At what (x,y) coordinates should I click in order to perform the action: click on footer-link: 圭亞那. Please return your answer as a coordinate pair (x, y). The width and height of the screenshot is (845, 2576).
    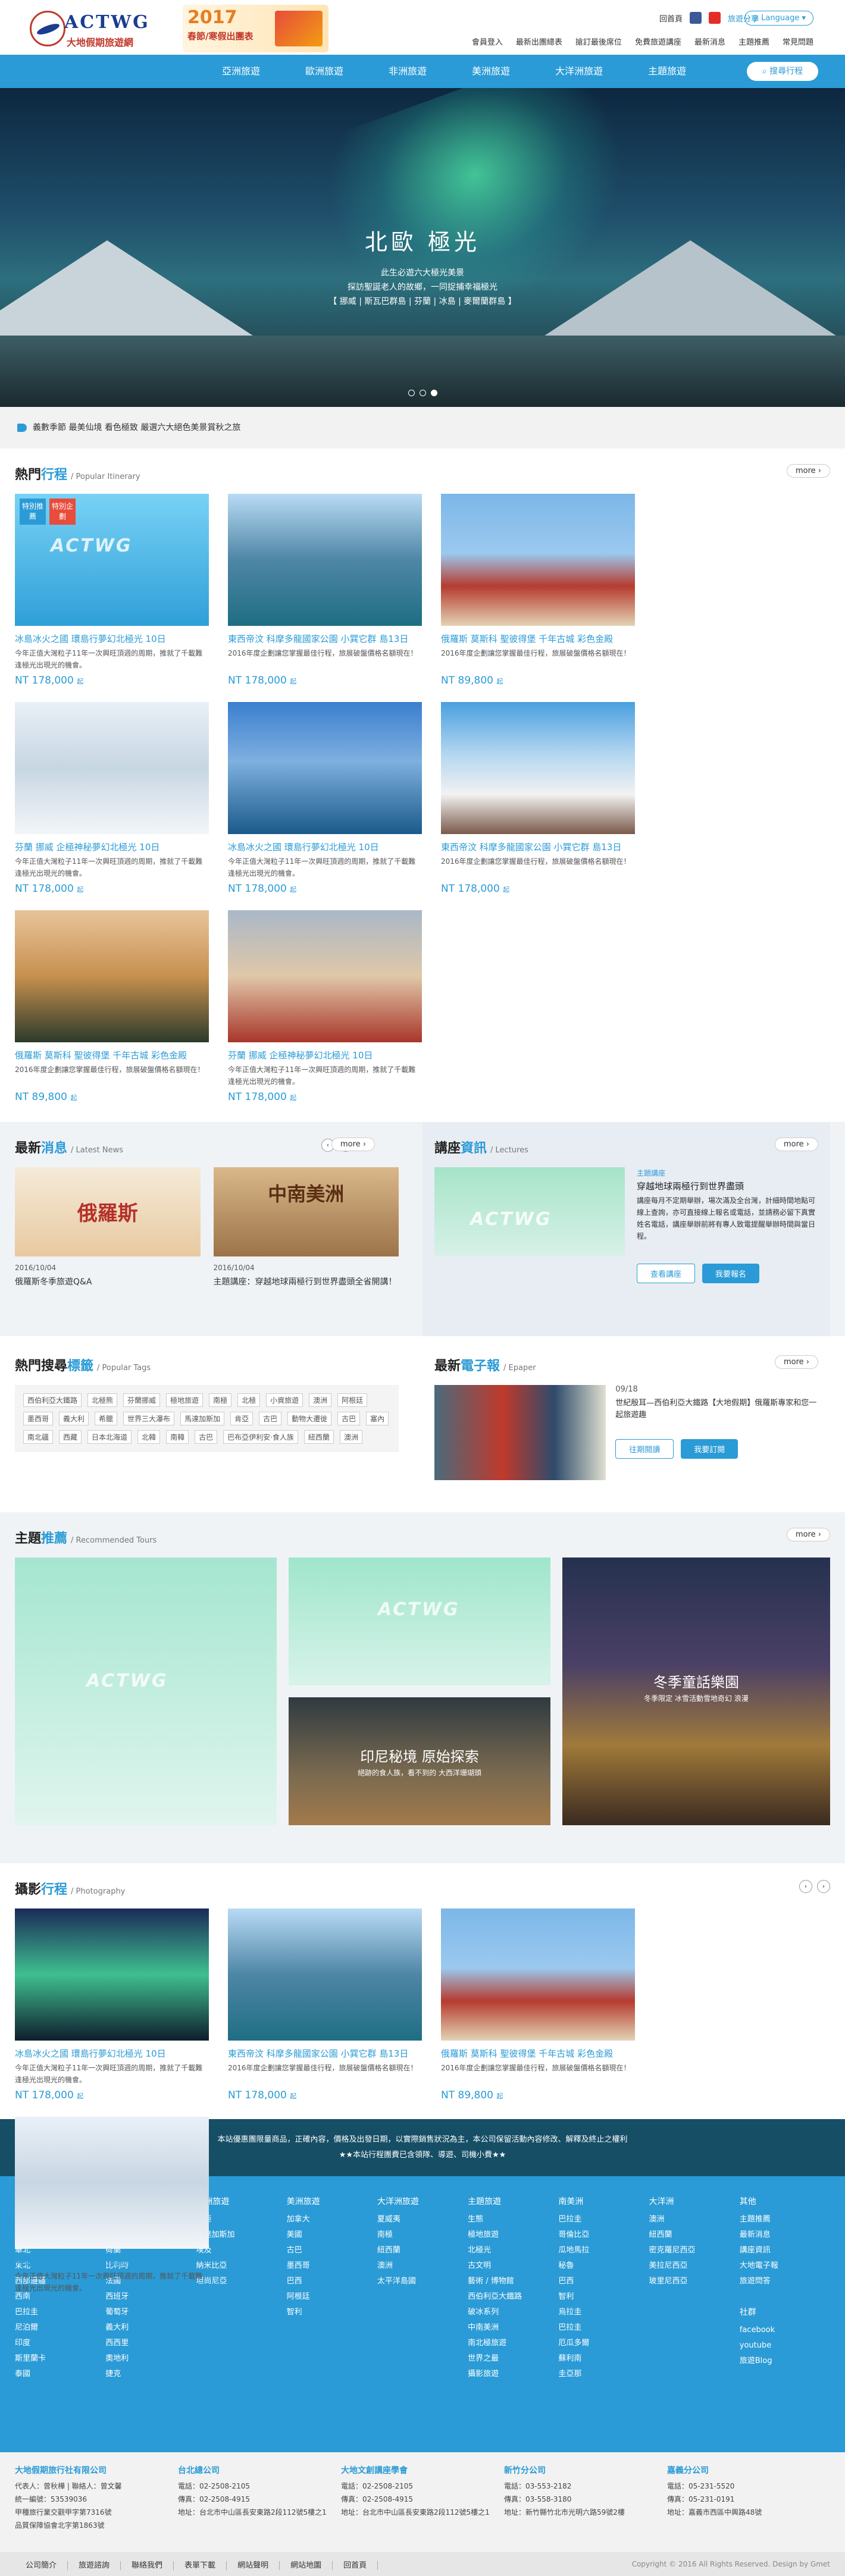
    Looking at the image, I should click on (603, 2374).